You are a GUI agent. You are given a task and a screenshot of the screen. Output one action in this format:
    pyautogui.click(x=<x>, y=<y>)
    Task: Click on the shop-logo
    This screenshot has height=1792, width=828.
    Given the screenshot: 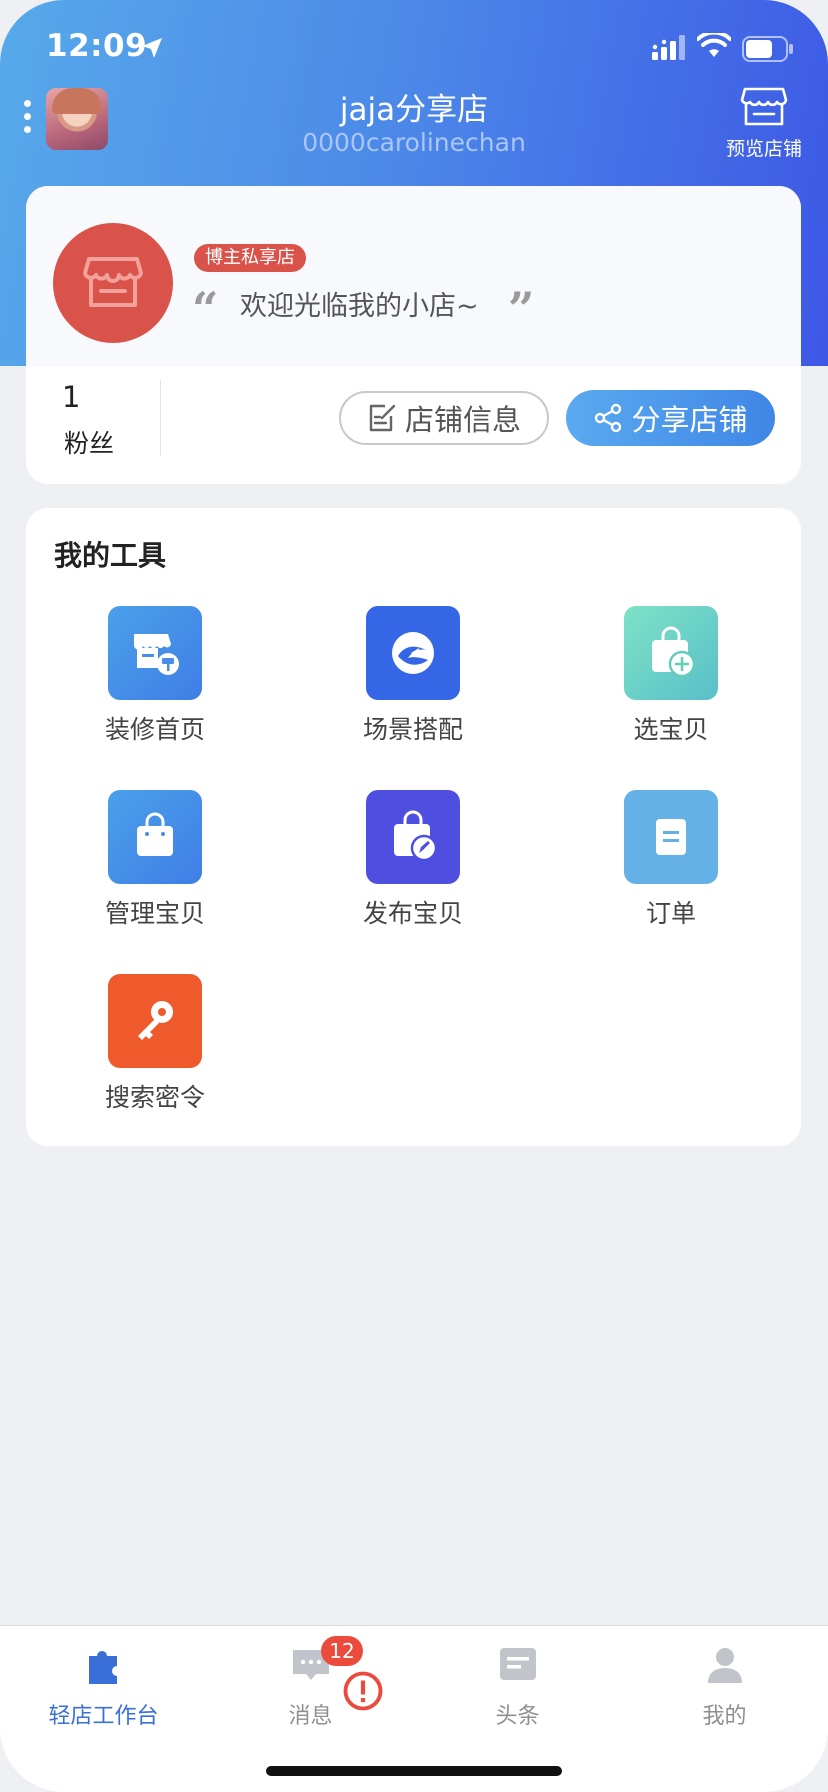 What is the action you would take?
    pyautogui.click(x=113, y=283)
    